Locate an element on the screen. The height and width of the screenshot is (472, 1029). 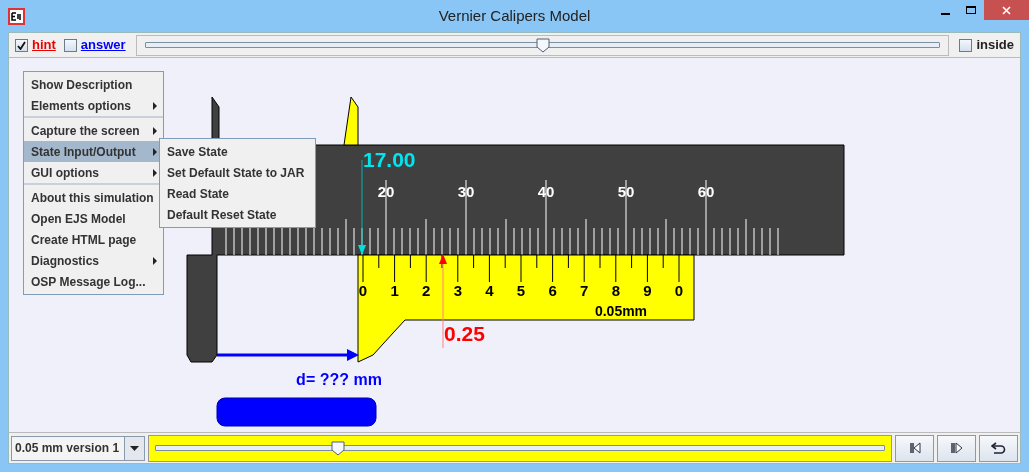
step-forward-icon is located at coordinates (956, 448).